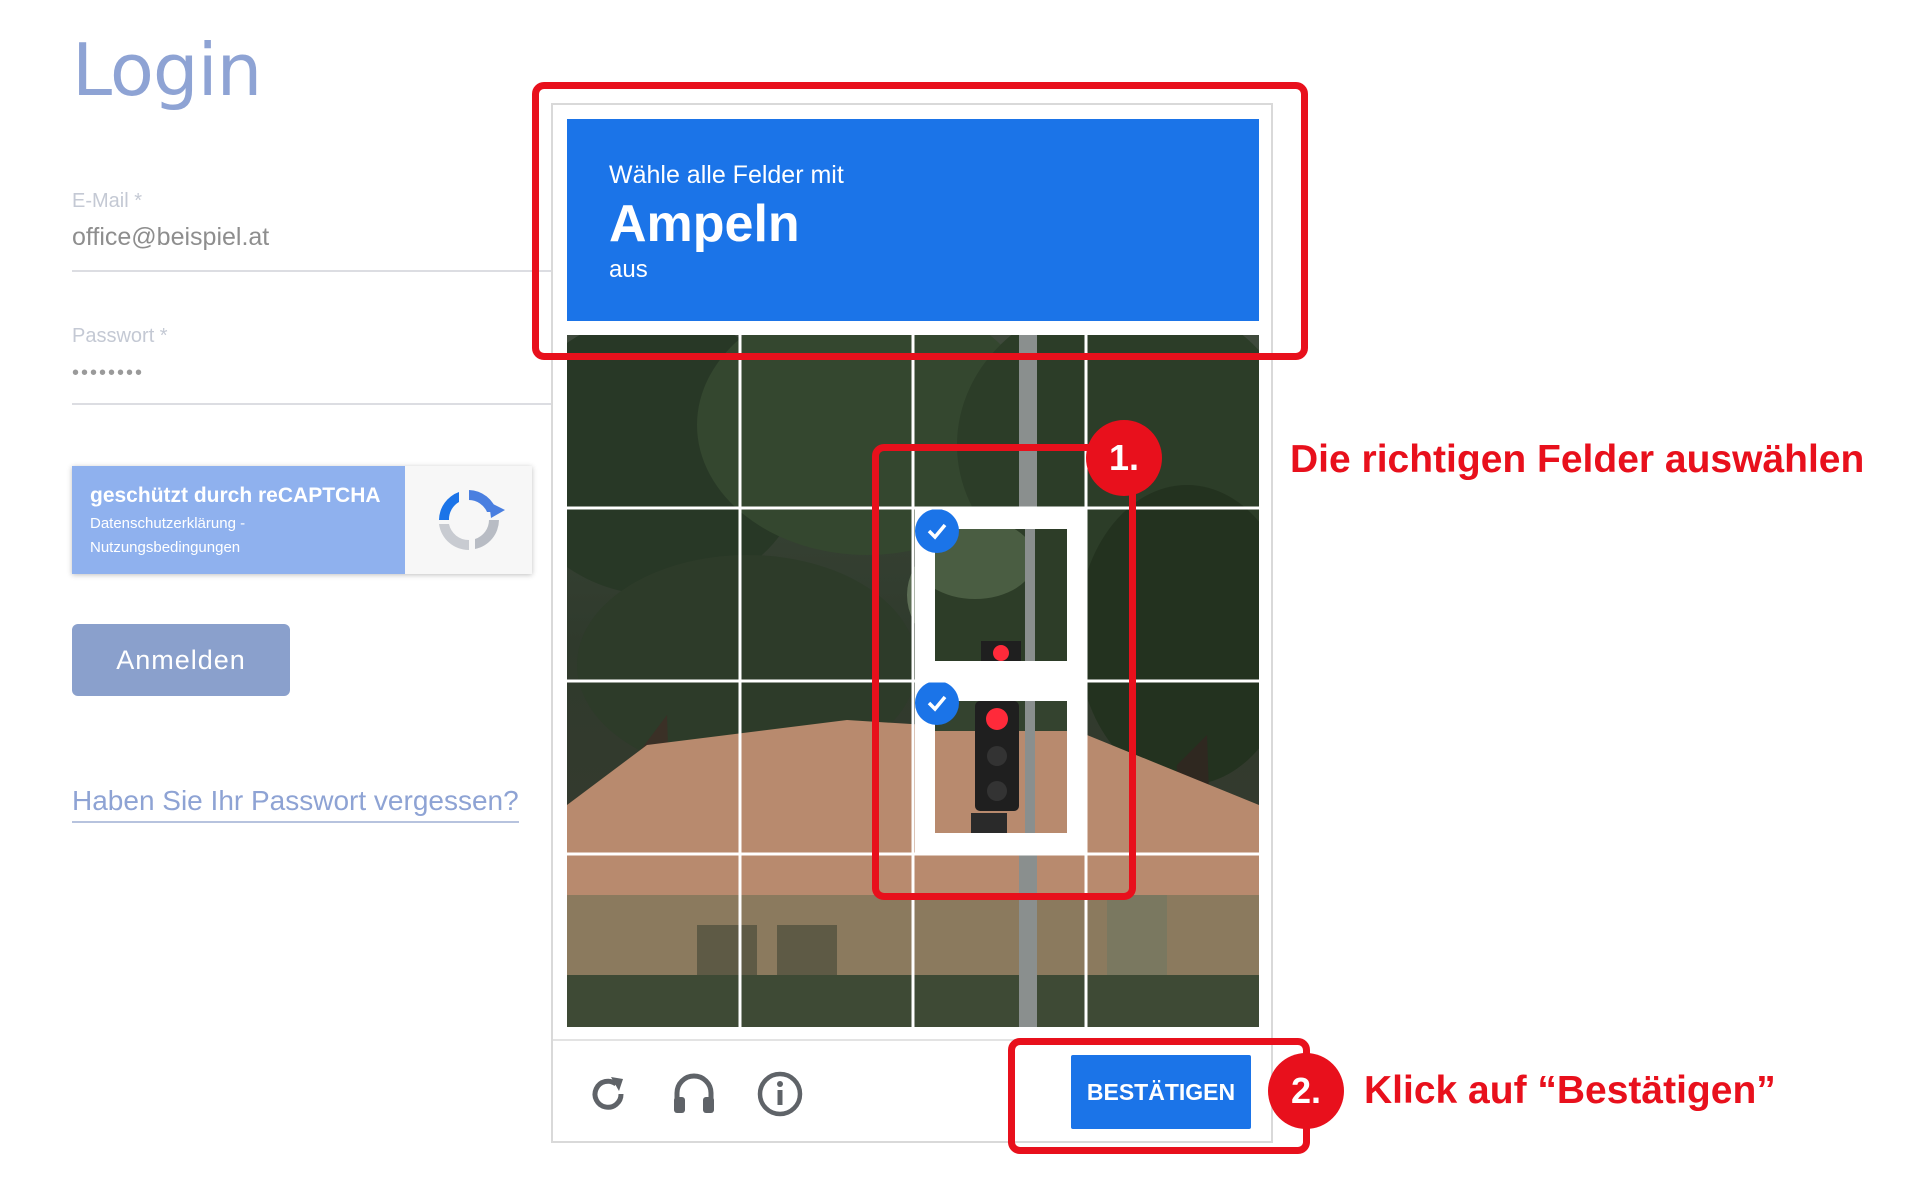 Image resolution: width=1920 pixels, height=1177 pixels. I want to click on privacy-link: Datenschutzerklärung -, so click(247, 524).